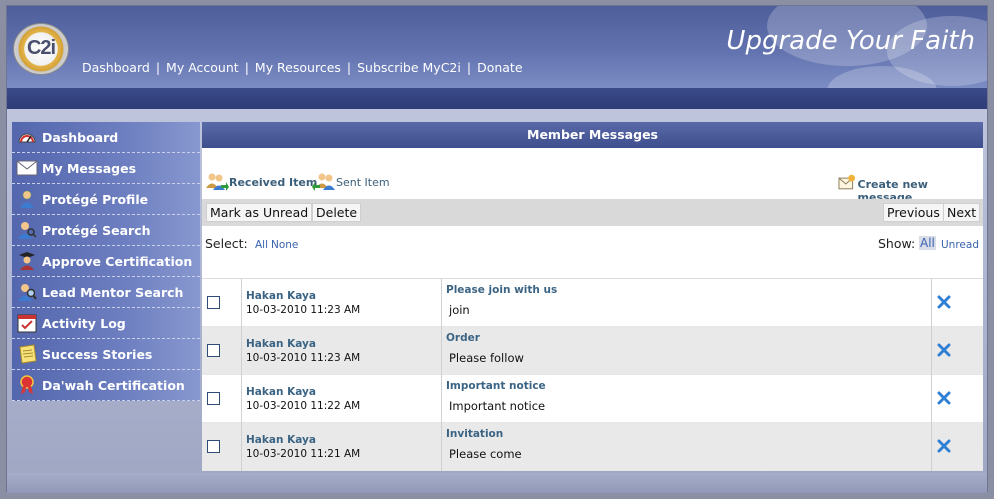  Describe the element at coordinates (27, 261) in the screenshot. I see `graduate-icon` at that location.